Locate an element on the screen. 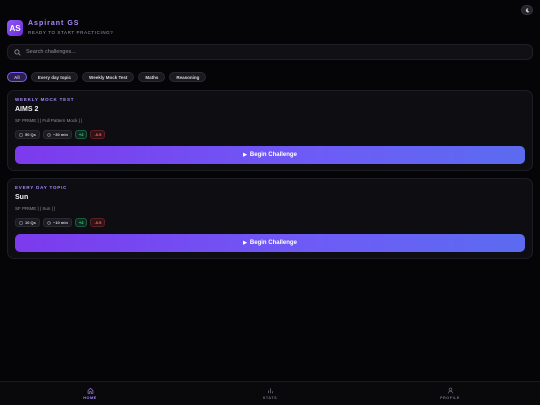  nav-label-profile: PROFILE is located at coordinates (450, 398).